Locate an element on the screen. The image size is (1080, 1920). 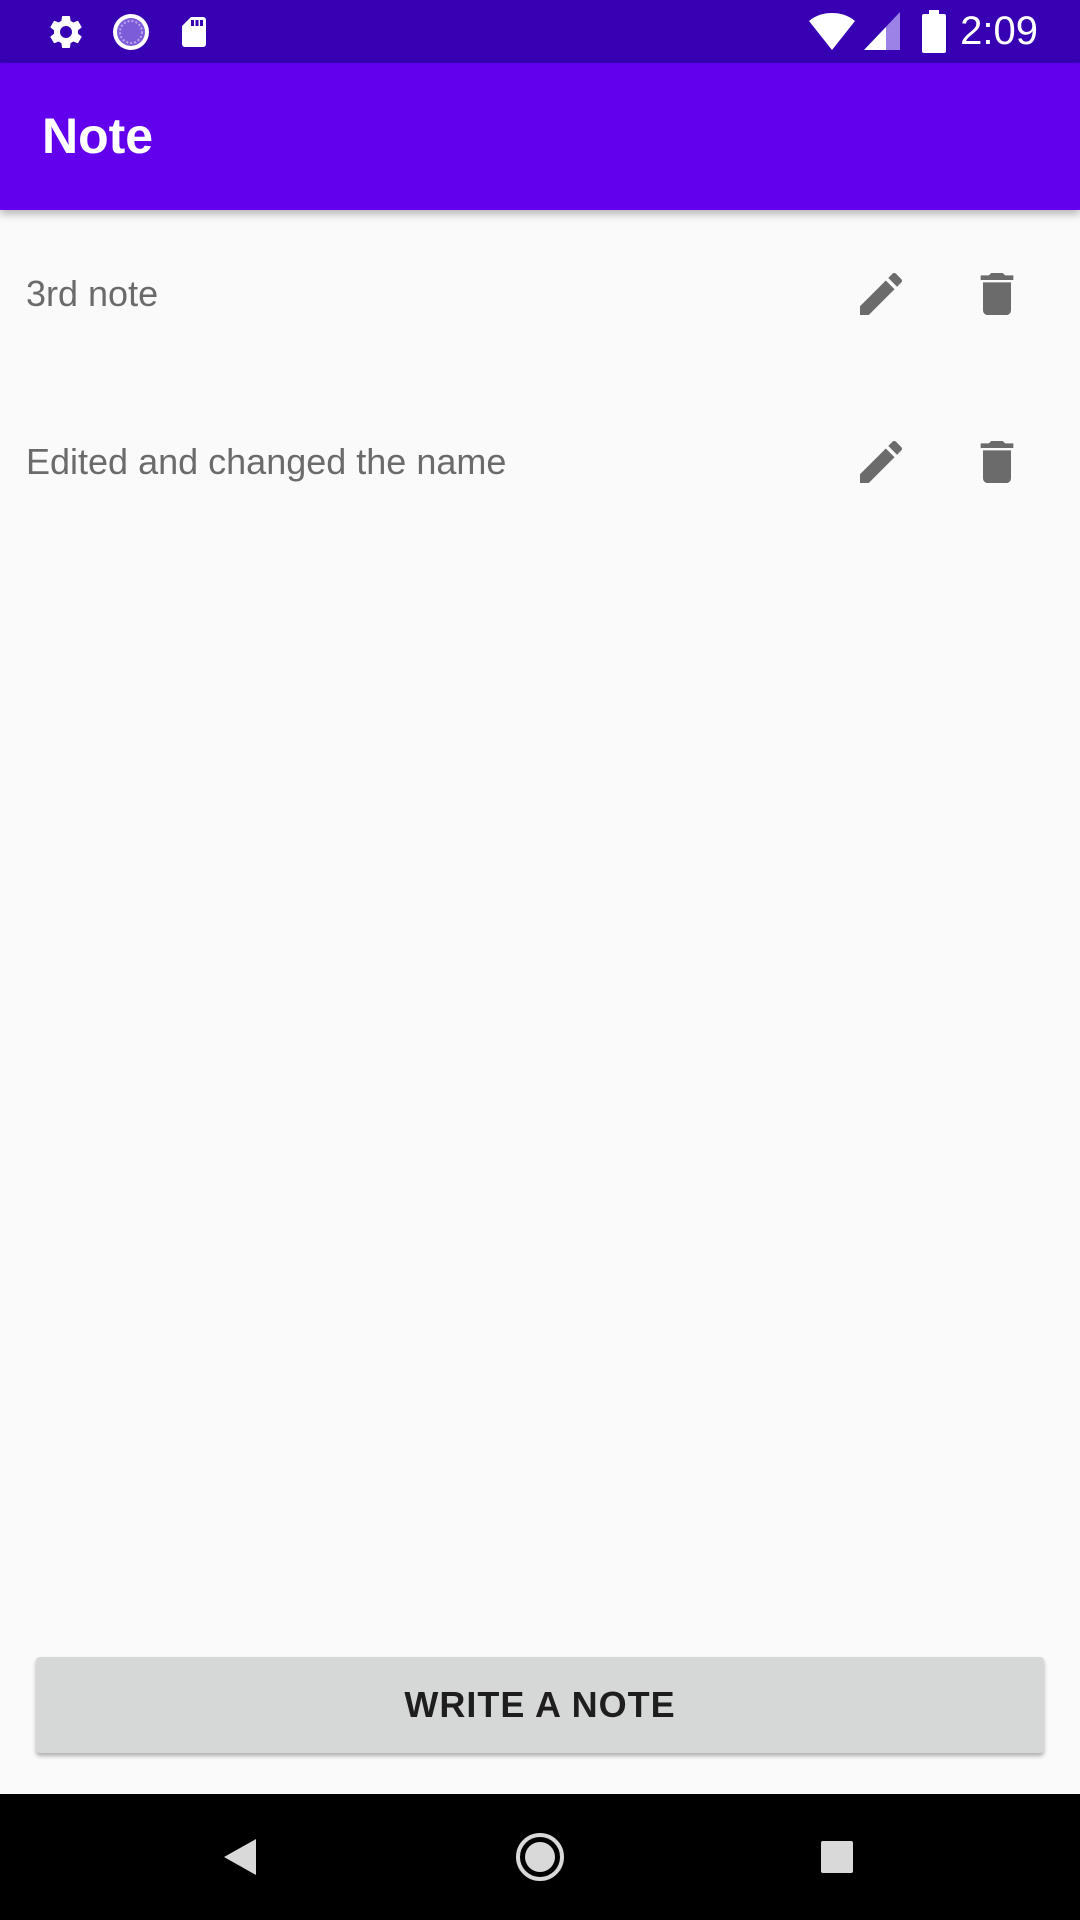
back-icon is located at coordinates (240, 1857).